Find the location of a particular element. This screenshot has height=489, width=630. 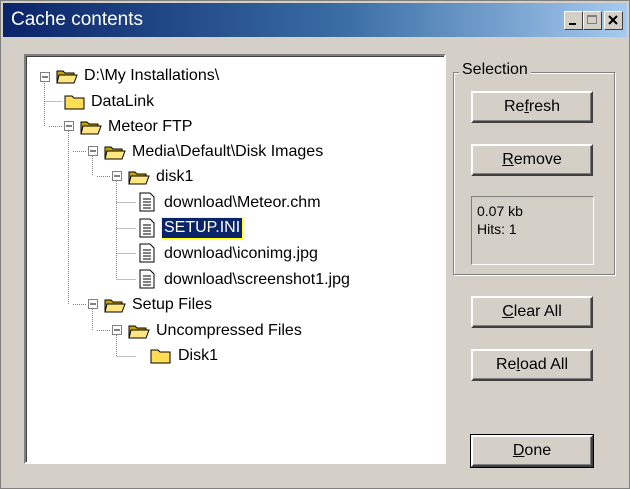

clear-all-accesskey: C is located at coordinates (508, 311).